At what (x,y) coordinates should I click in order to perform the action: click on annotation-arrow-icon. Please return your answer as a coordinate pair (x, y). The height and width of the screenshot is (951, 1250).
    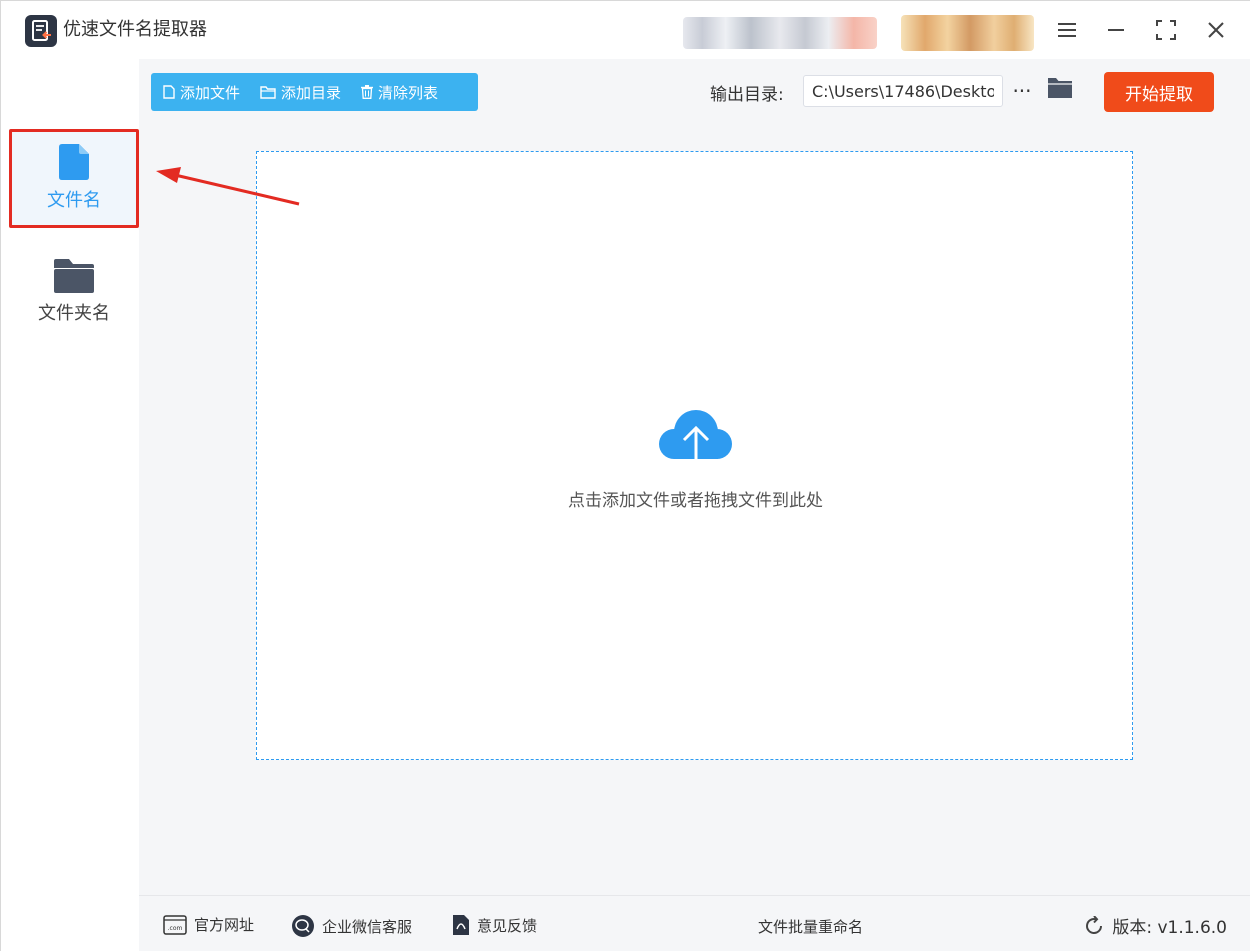
    Looking at the image, I should click on (228, 186).